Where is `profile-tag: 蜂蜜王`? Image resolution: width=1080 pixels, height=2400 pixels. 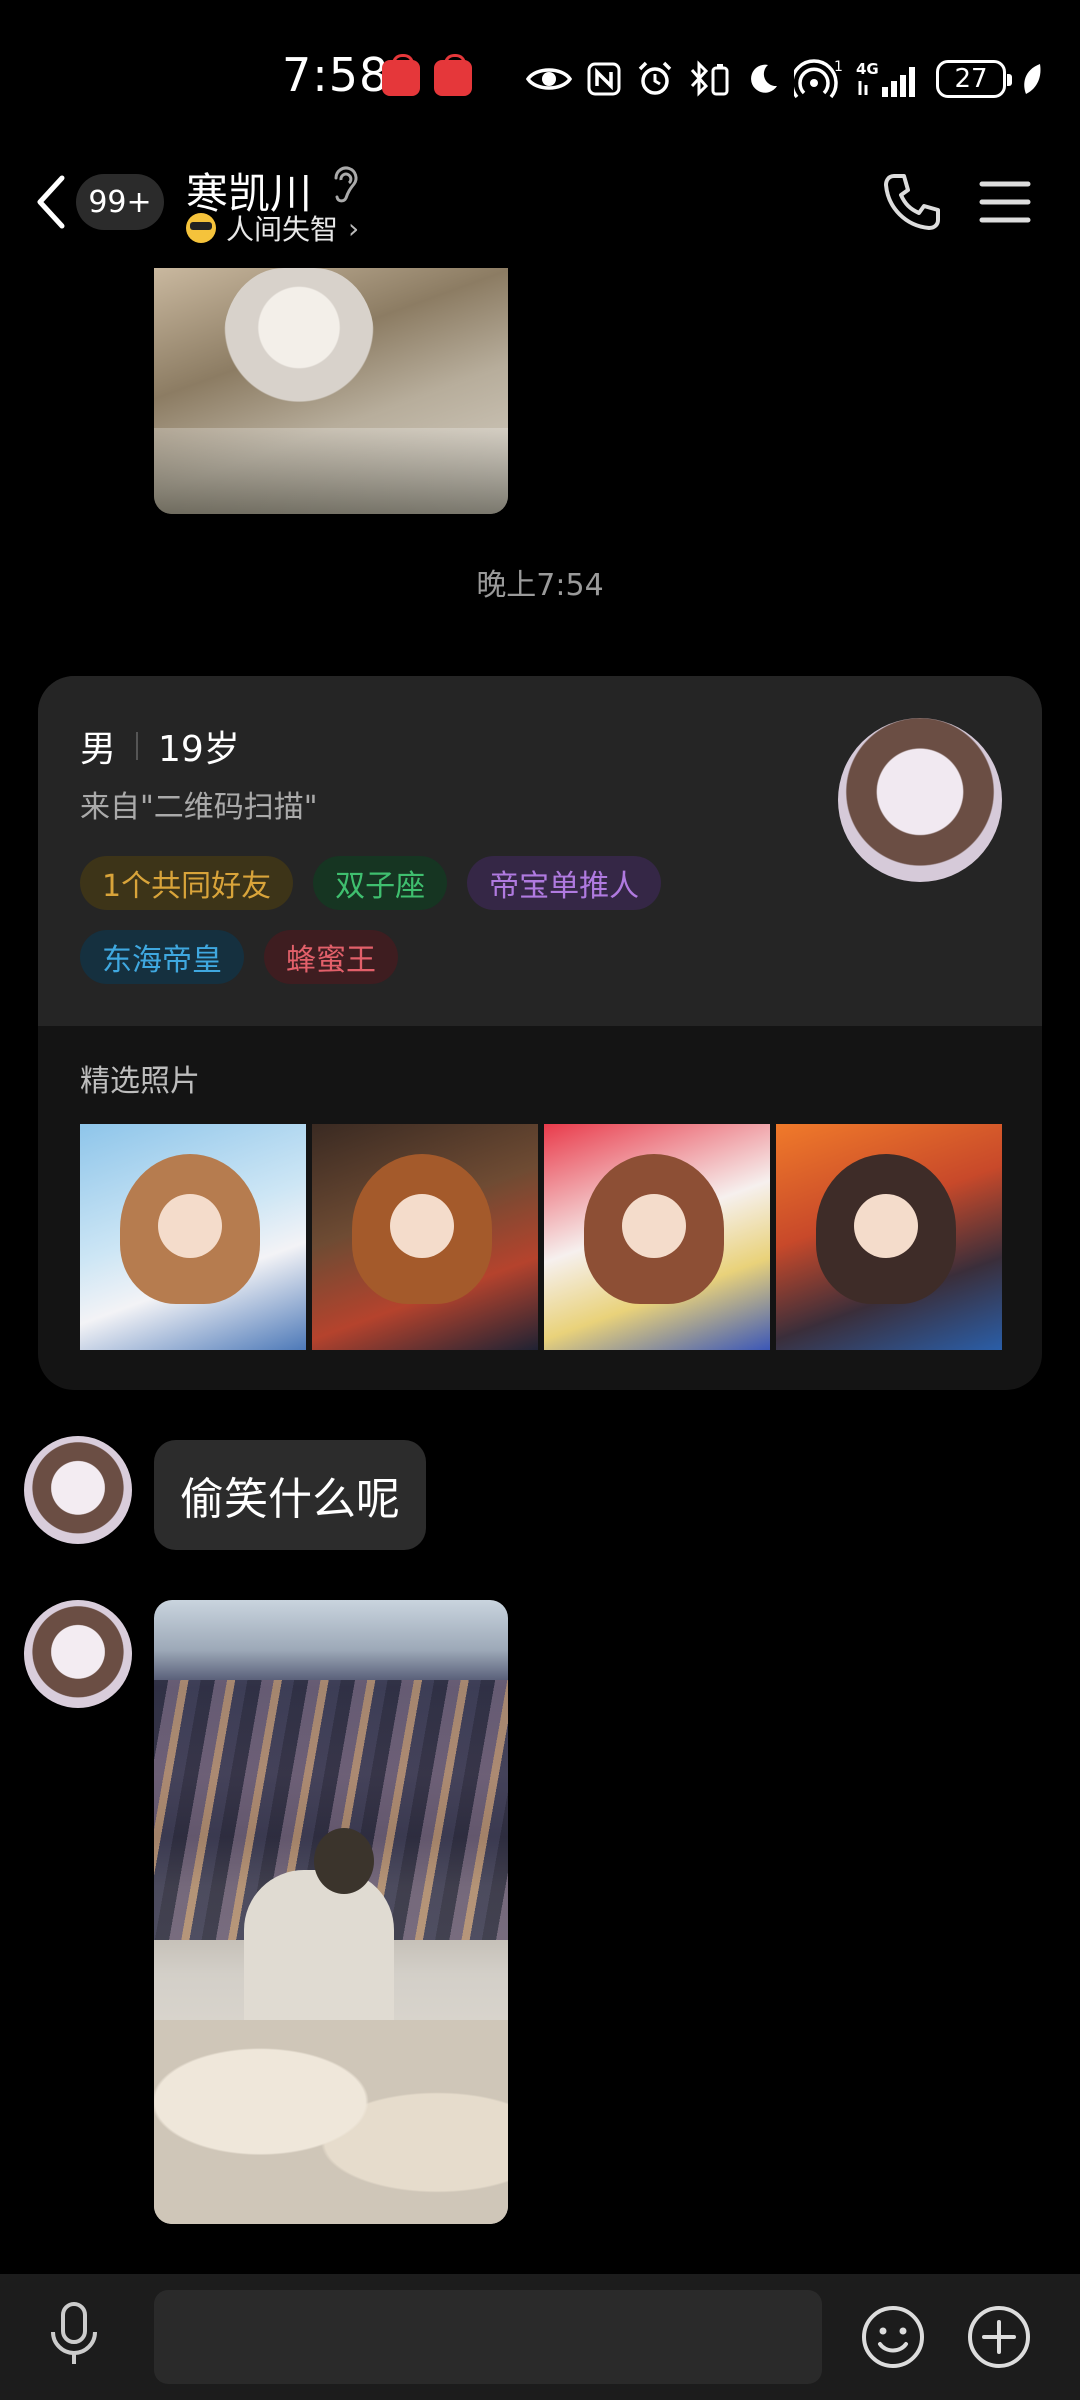
profile-tag: 蜂蜜王 is located at coordinates (331, 957).